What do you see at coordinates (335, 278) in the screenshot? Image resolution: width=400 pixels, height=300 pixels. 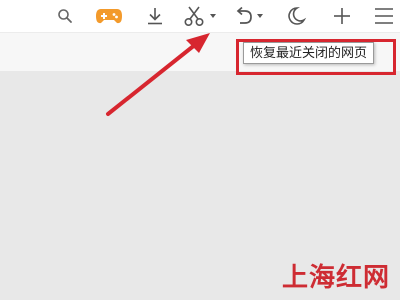 I see `watermark-logo: 上海红网` at bounding box center [335, 278].